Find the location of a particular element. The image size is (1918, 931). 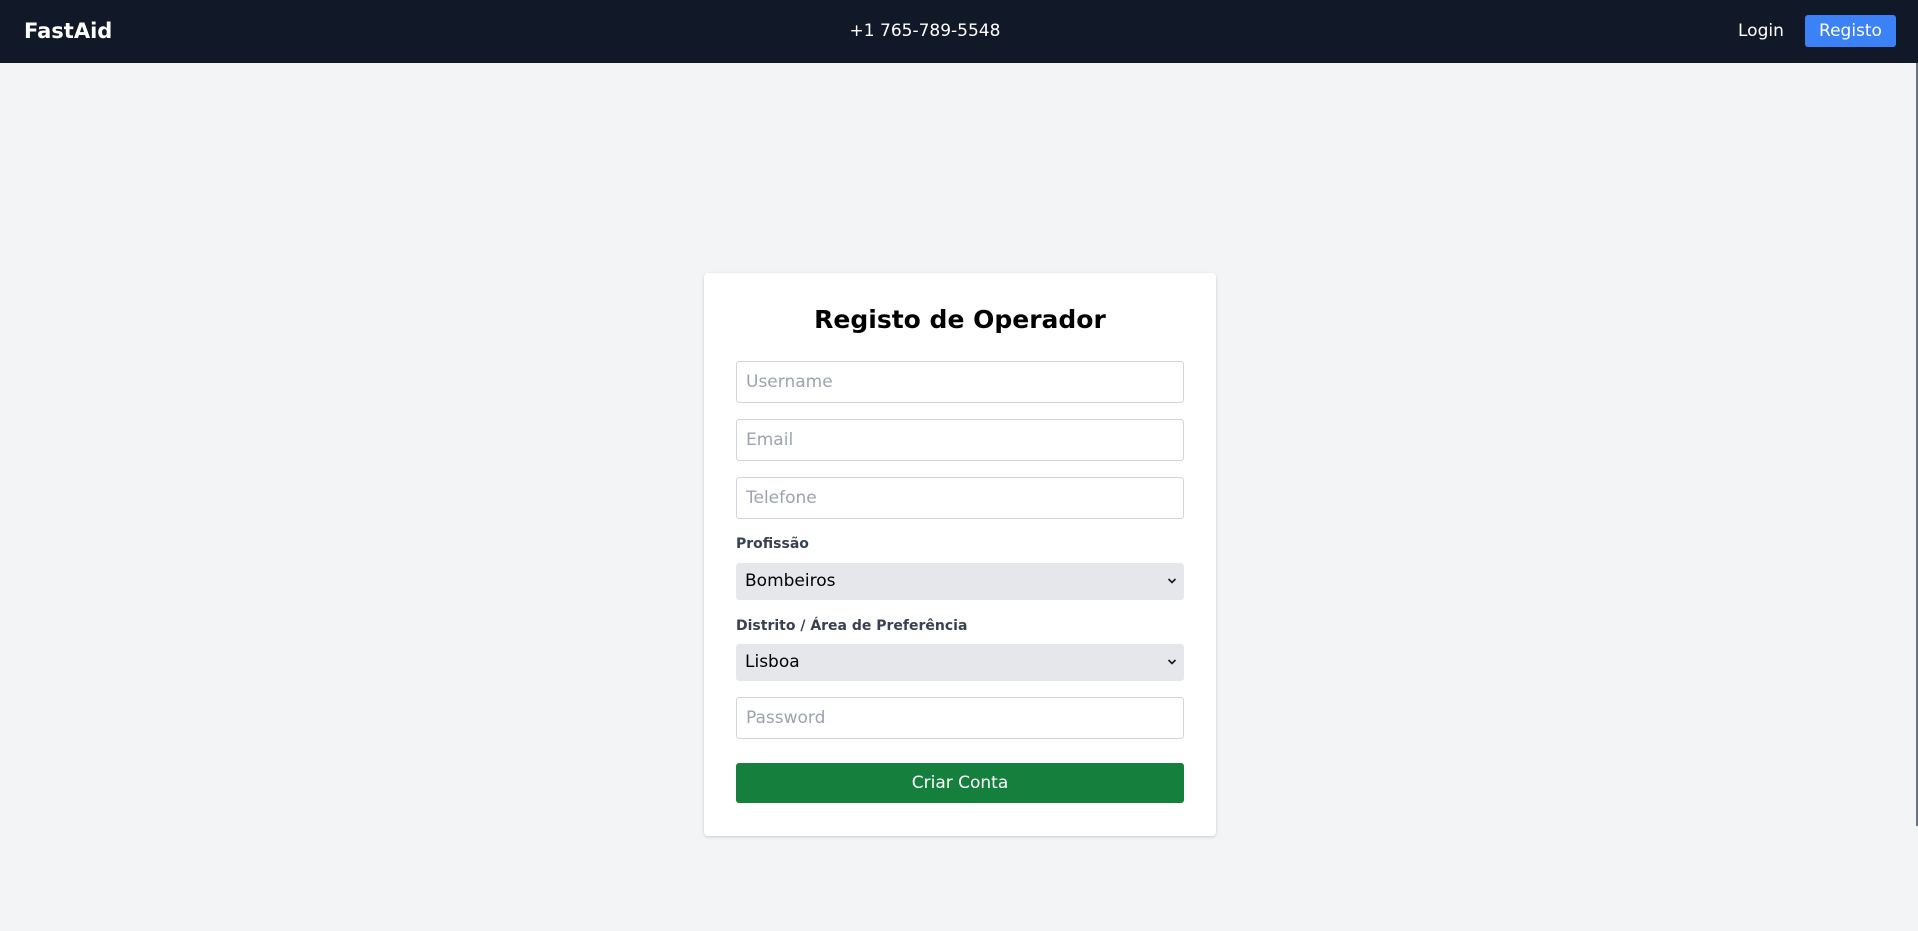

district-label: Distrito / Área de Preferência is located at coordinates (852, 626).